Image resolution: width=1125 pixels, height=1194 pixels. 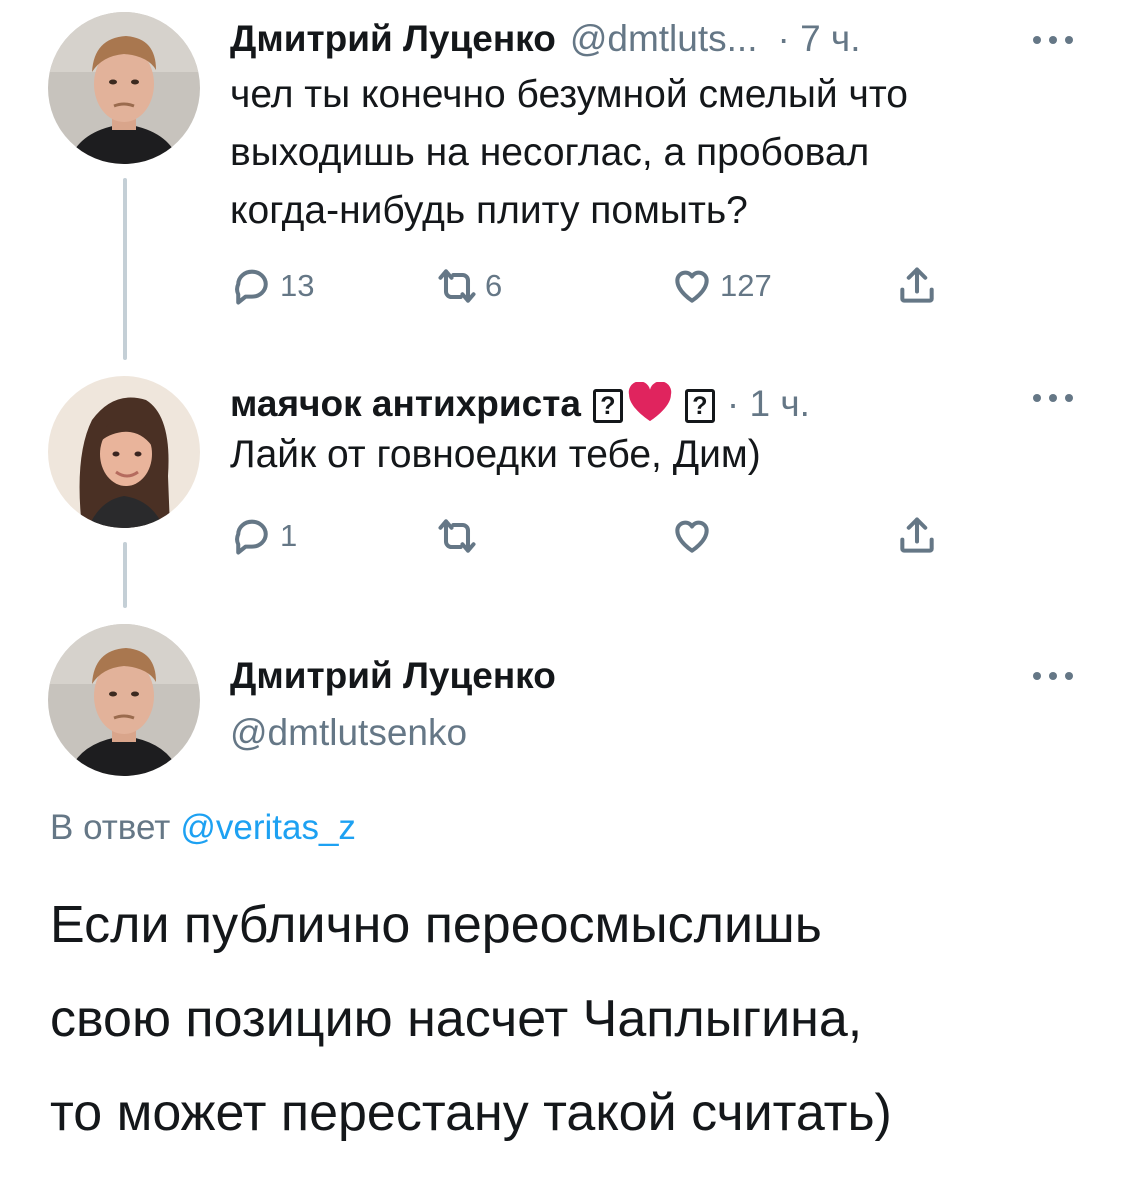 What do you see at coordinates (272, 286) in the screenshot?
I see `reply-button: 13` at bounding box center [272, 286].